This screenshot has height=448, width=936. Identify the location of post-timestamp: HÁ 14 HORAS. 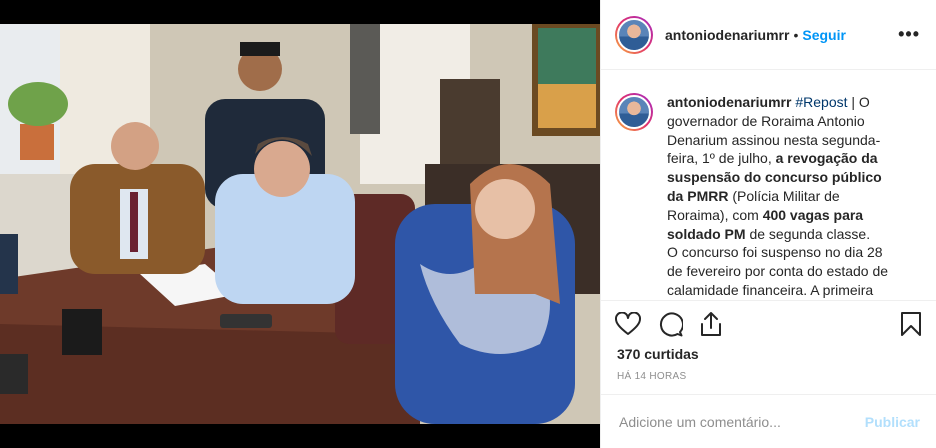
(651, 376).